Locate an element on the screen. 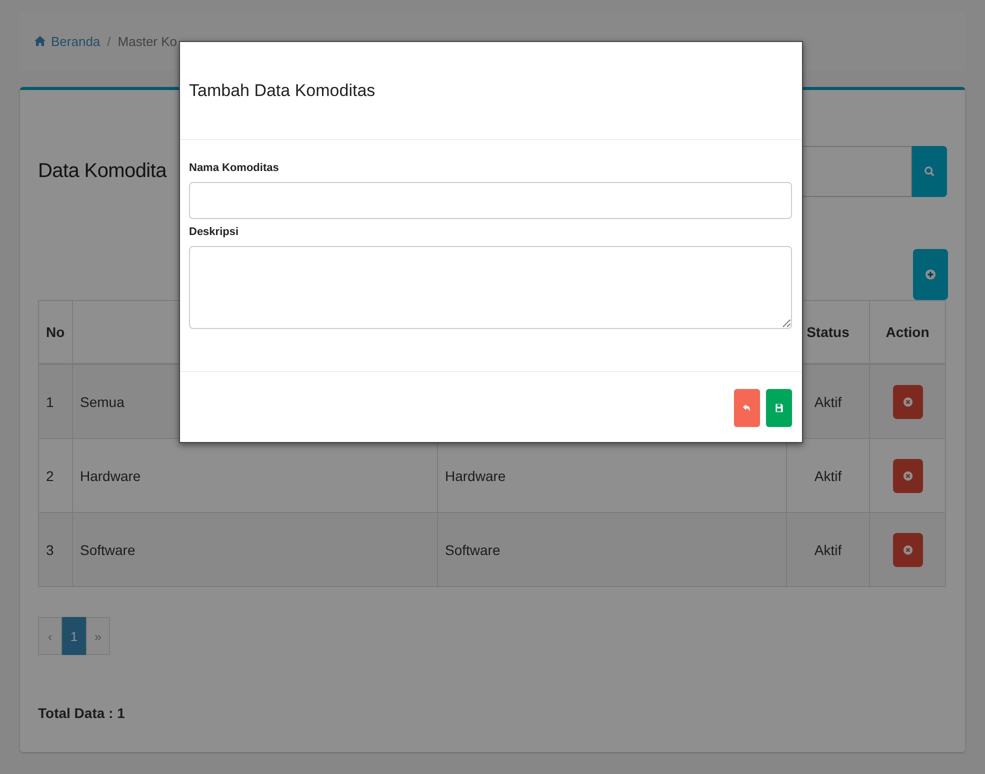  page-link: » is located at coordinates (98, 636).